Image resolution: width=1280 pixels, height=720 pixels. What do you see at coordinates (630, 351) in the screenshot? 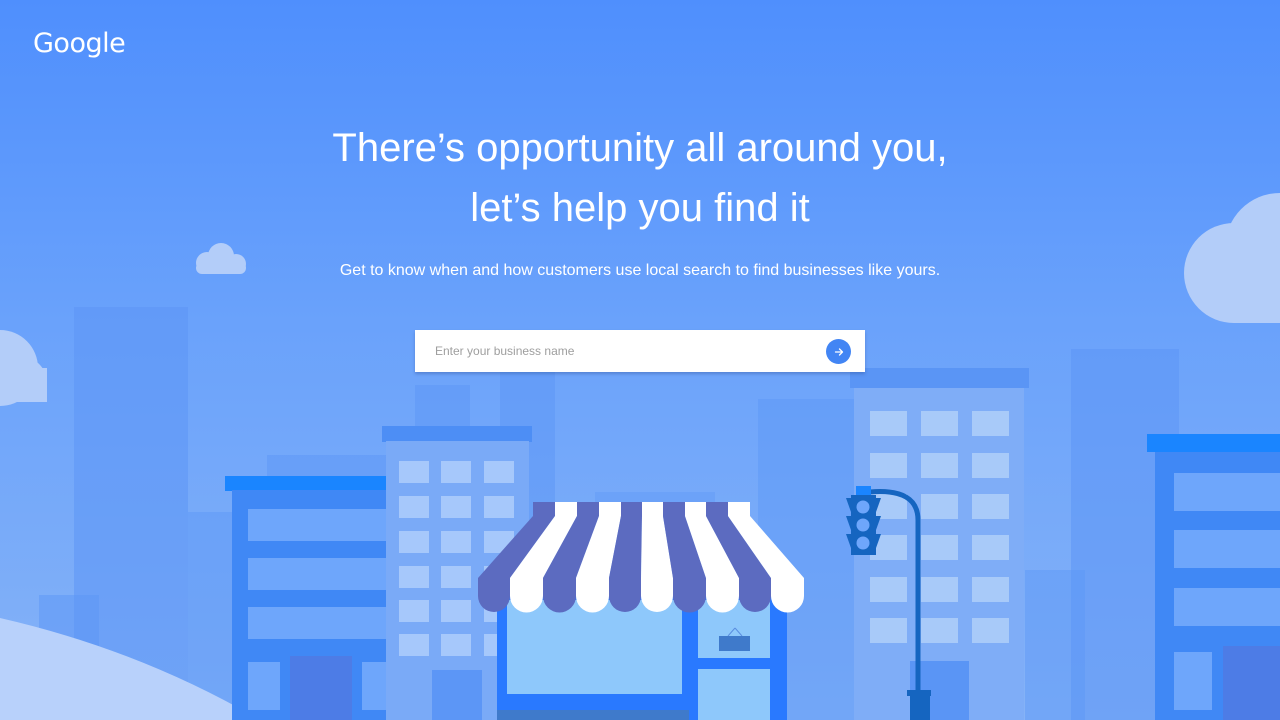
I see `business-name-input` at bounding box center [630, 351].